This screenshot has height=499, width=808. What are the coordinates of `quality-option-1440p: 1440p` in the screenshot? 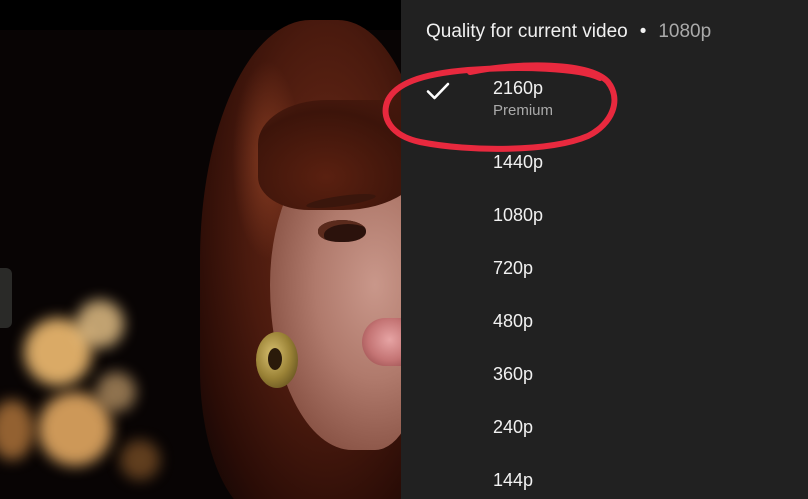 It's located at (604, 167).